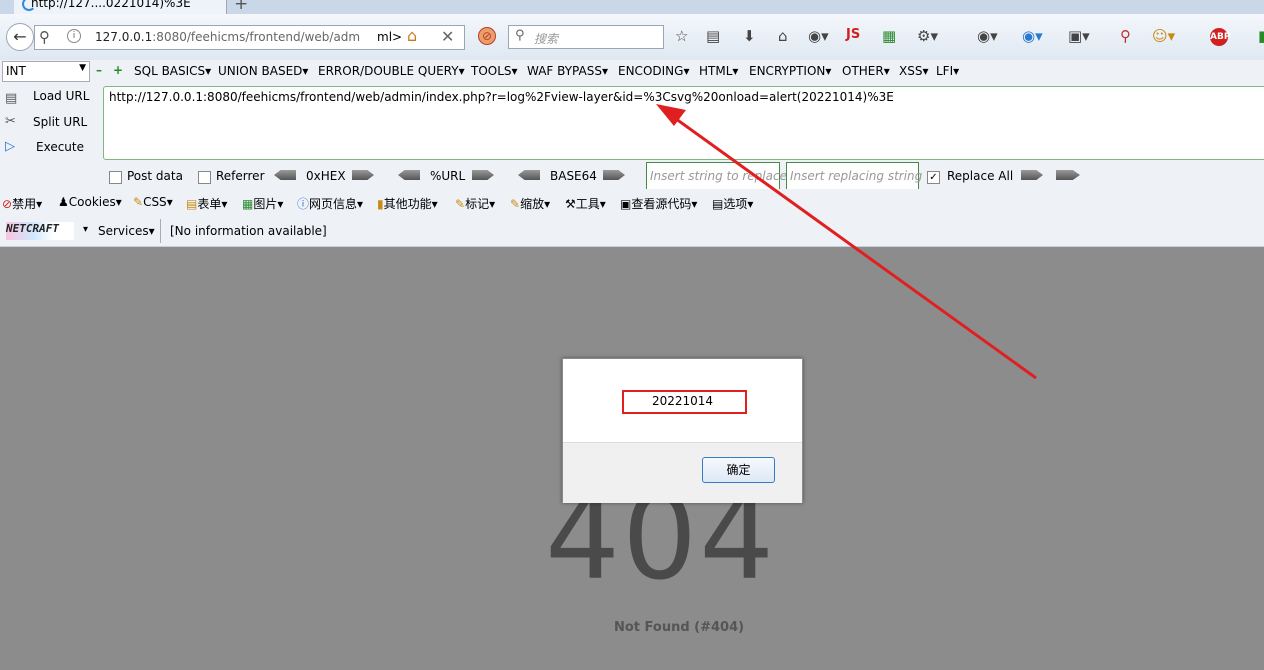 The width and height of the screenshot is (1264, 670). What do you see at coordinates (854, 247) in the screenshot?
I see `arrow-shaft` at bounding box center [854, 247].